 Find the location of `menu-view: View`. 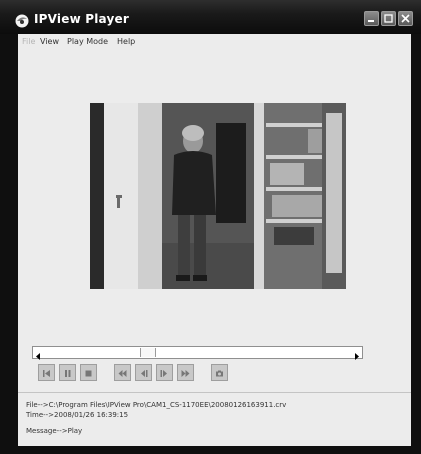

menu-view: View is located at coordinates (49, 41).